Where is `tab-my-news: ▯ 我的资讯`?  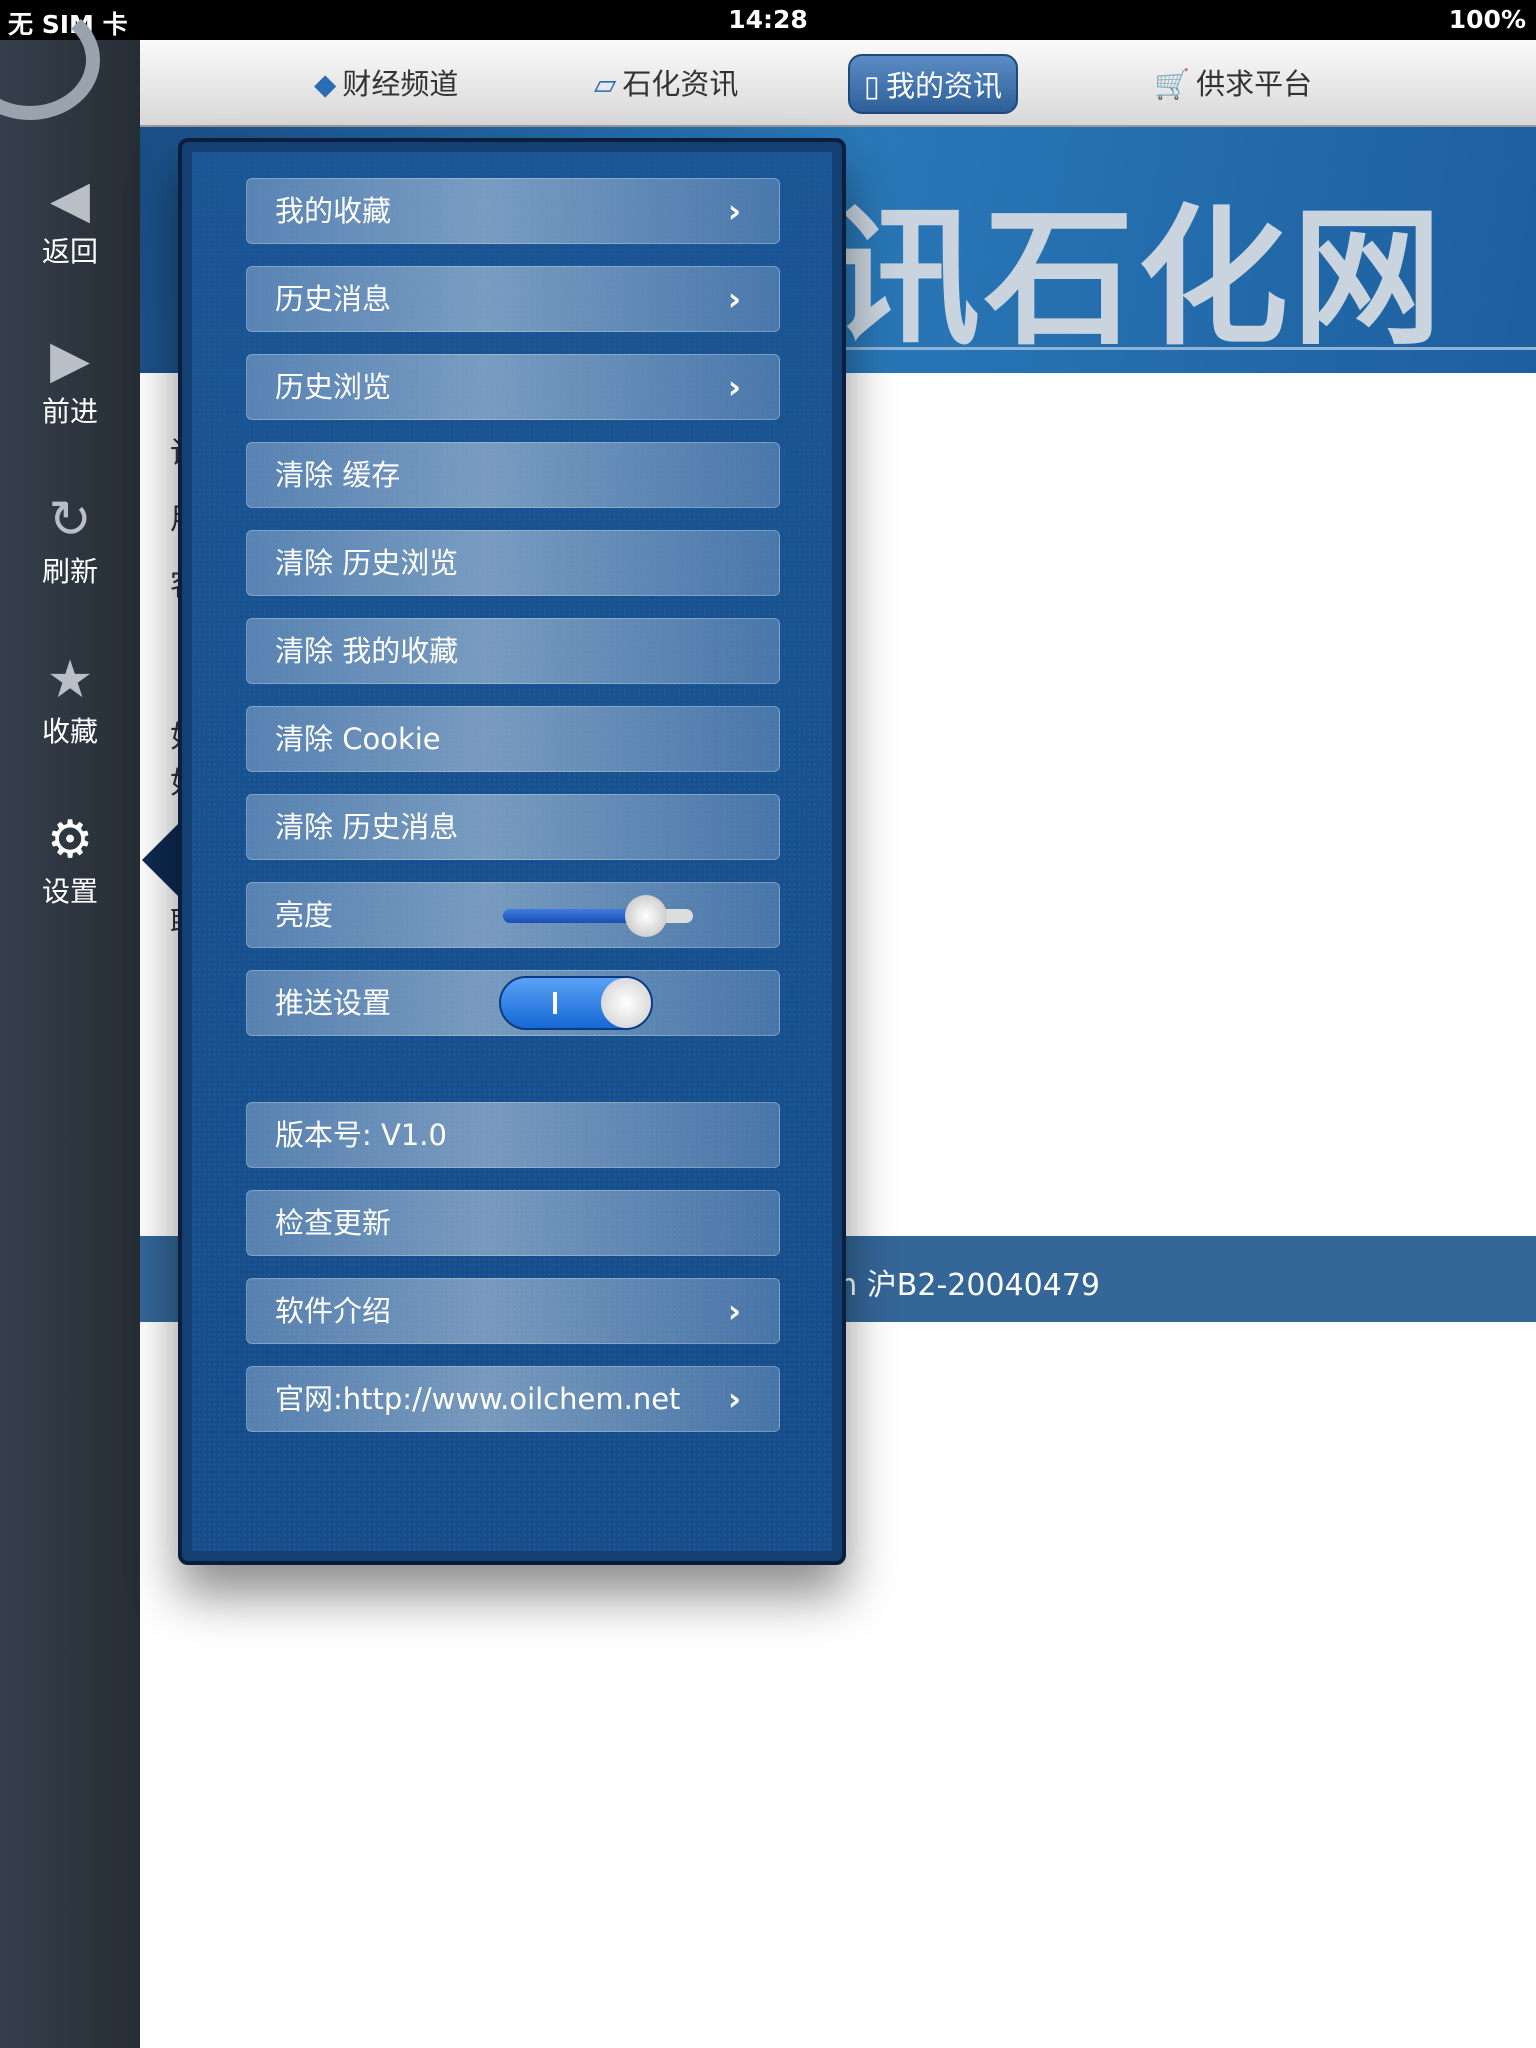 tab-my-news: ▯ 我的资讯 is located at coordinates (933, 84).